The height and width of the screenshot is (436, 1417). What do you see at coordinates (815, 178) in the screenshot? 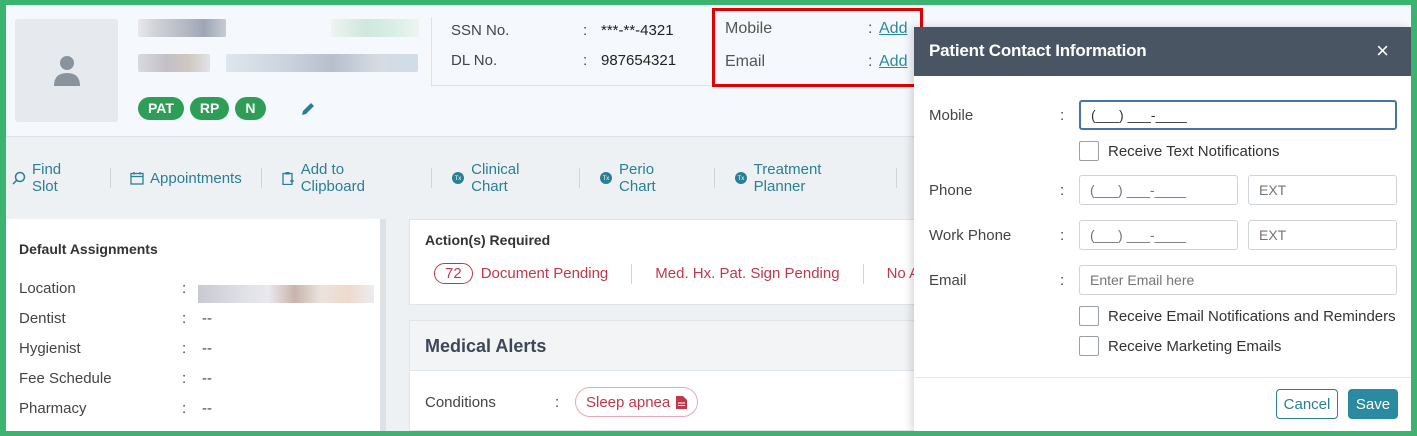
I see `treatment-planner-button: Tx Treatment Planner` at bounding box center [815, 178].